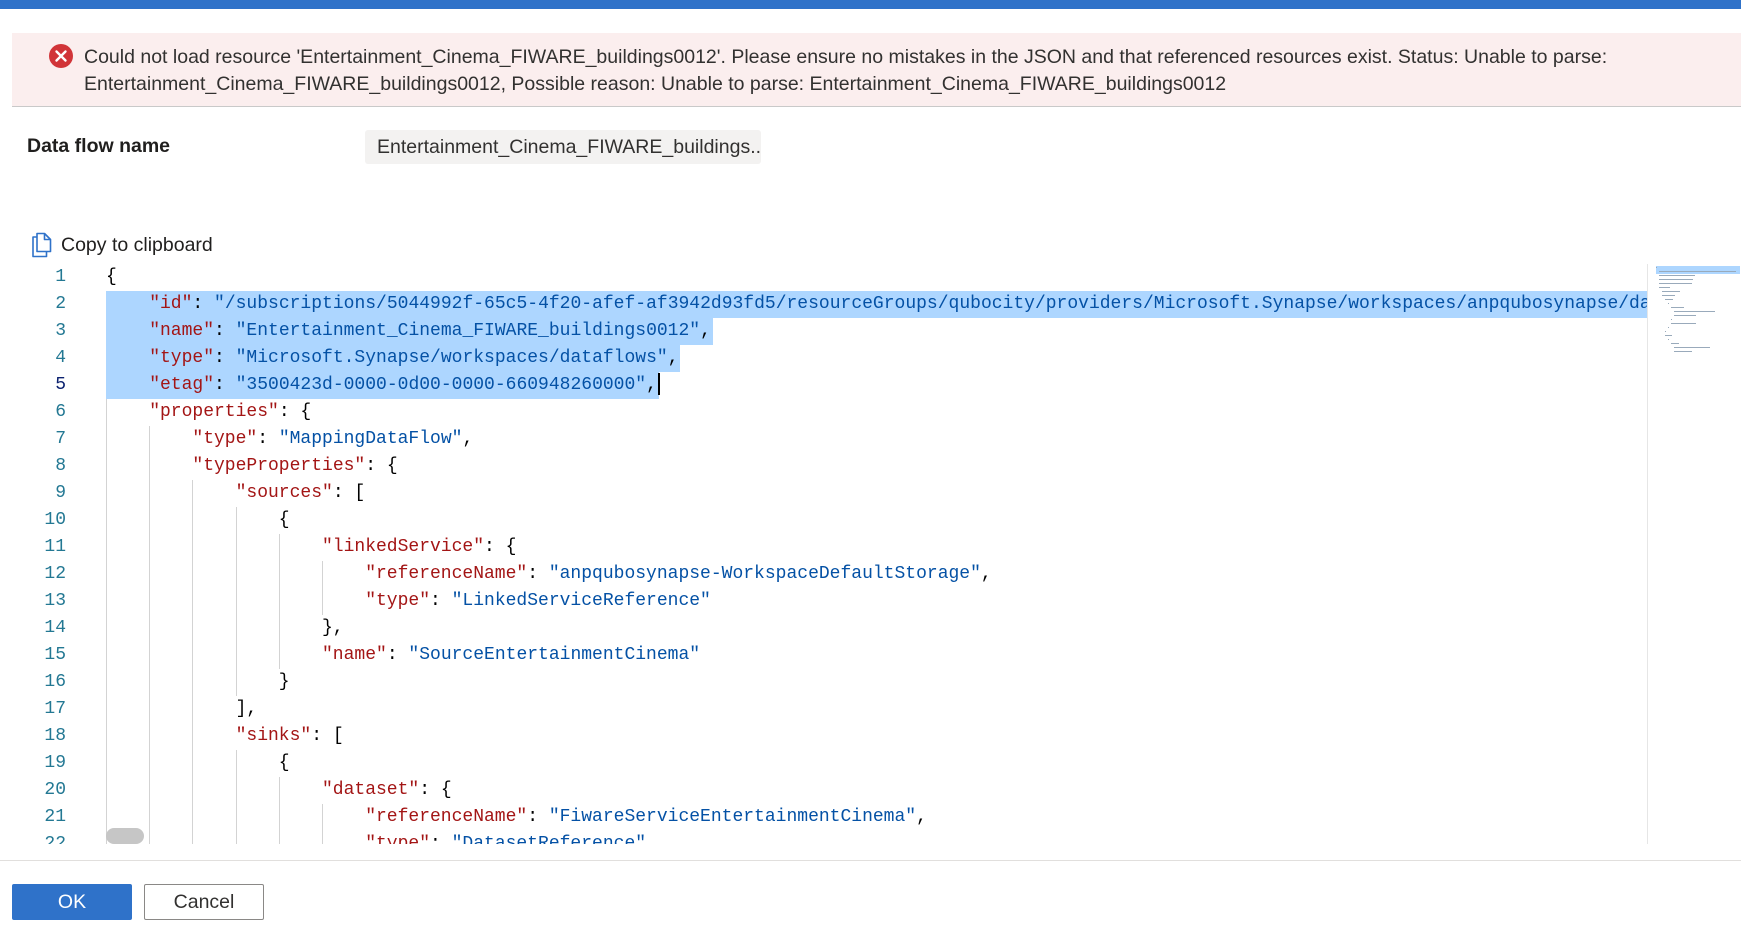 The width and height of the screenshot is (1741, 925). What do you see at coordinates (55, 574) in the screenshot?
I see `line-number: 12` at bounding box center [55, 574].